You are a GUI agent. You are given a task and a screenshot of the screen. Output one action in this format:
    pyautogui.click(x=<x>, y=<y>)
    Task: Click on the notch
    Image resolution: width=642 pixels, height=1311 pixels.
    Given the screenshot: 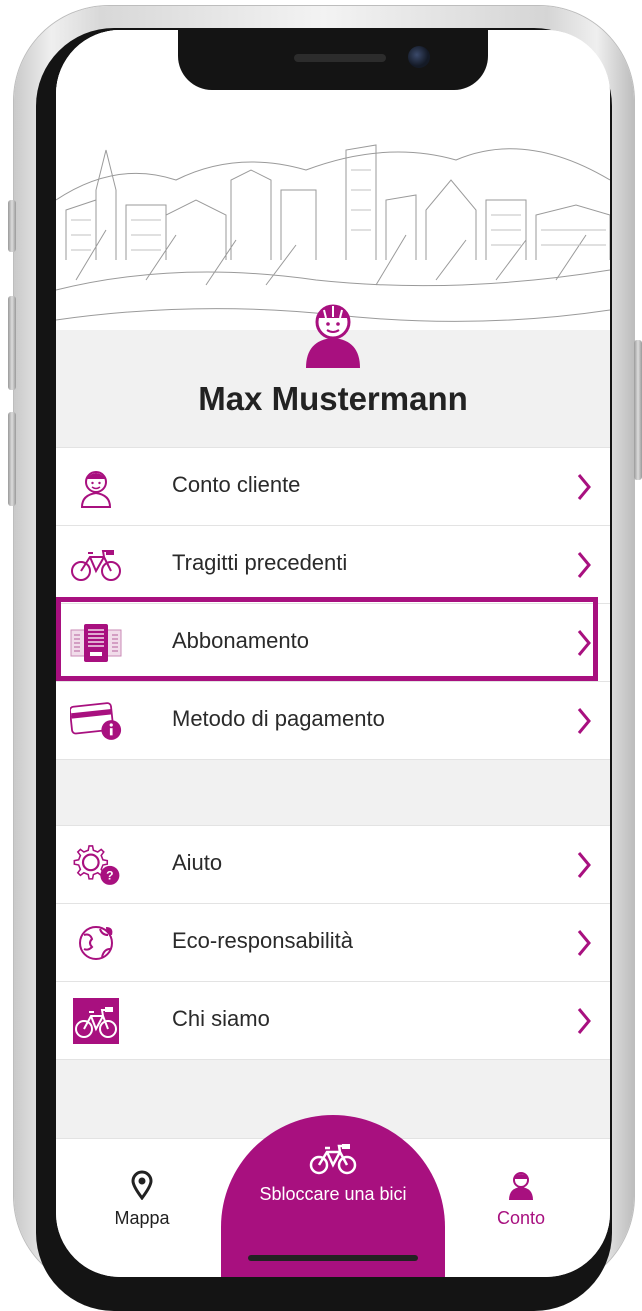 What is the action you would take?
    pyautogui.click(x=333, y=60)
    